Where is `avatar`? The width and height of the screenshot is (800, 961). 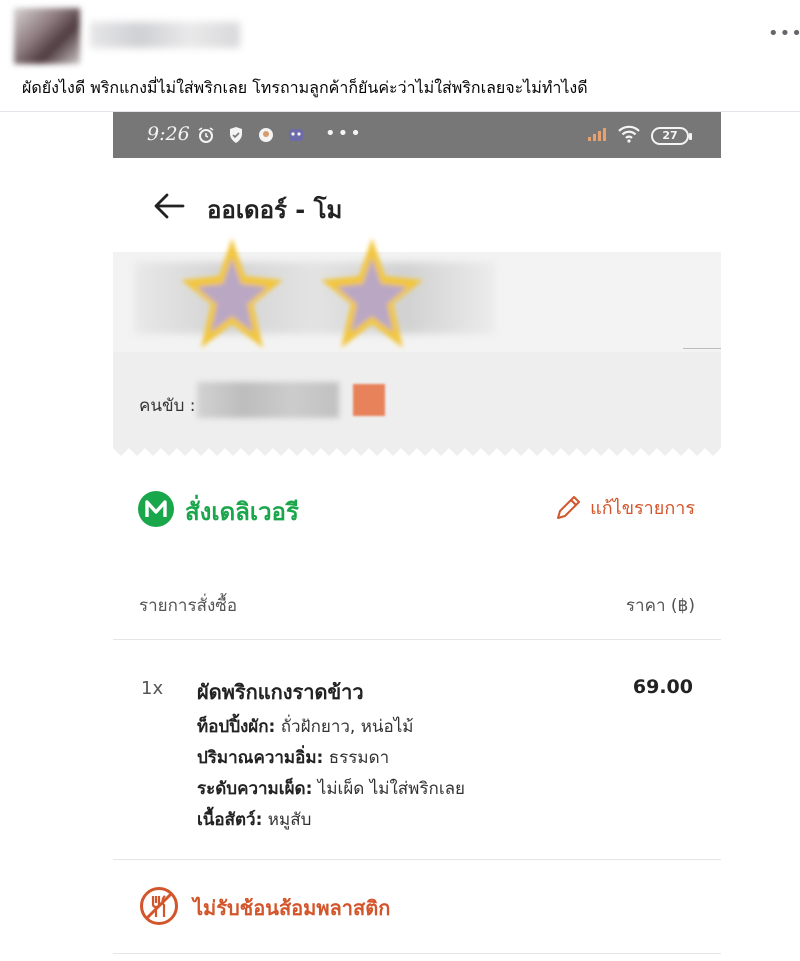 avatar is located at coordinates (47, 36).